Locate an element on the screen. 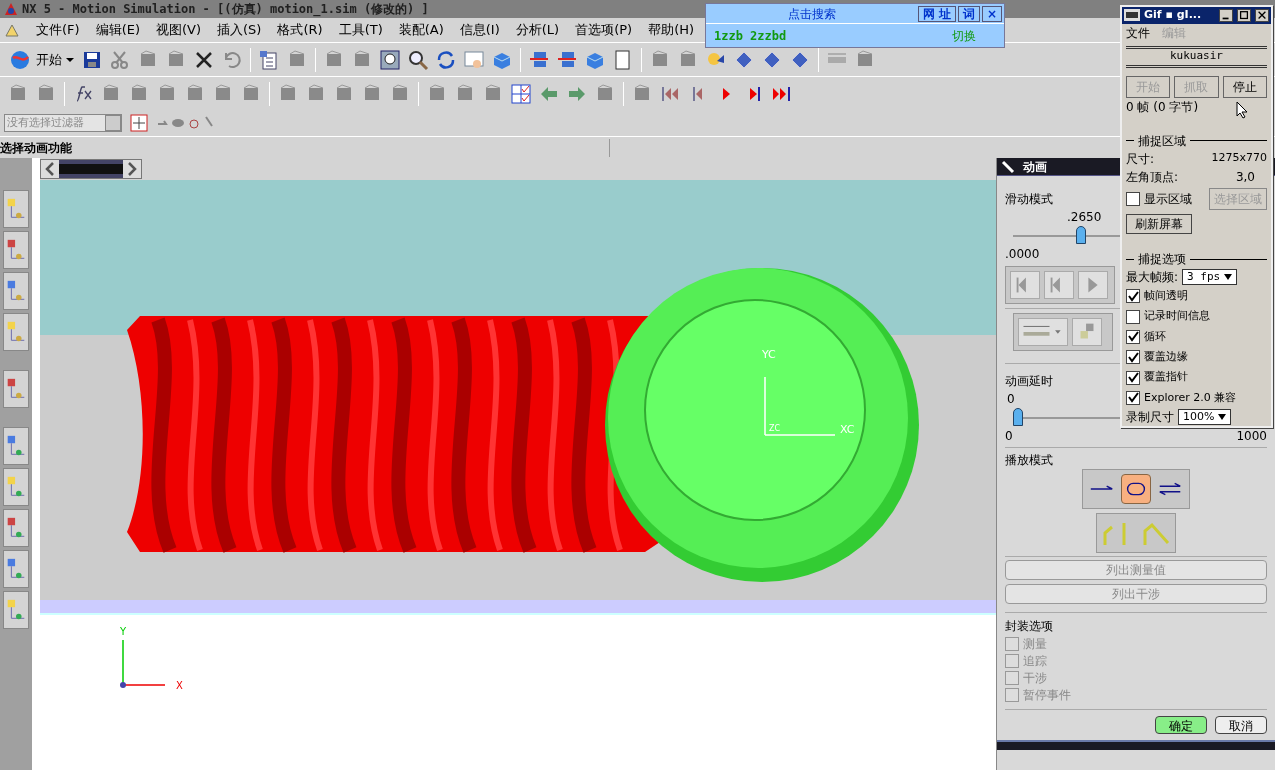  frame-status: 0 帧 (0 字节) is located at coordinates (1162, 107).